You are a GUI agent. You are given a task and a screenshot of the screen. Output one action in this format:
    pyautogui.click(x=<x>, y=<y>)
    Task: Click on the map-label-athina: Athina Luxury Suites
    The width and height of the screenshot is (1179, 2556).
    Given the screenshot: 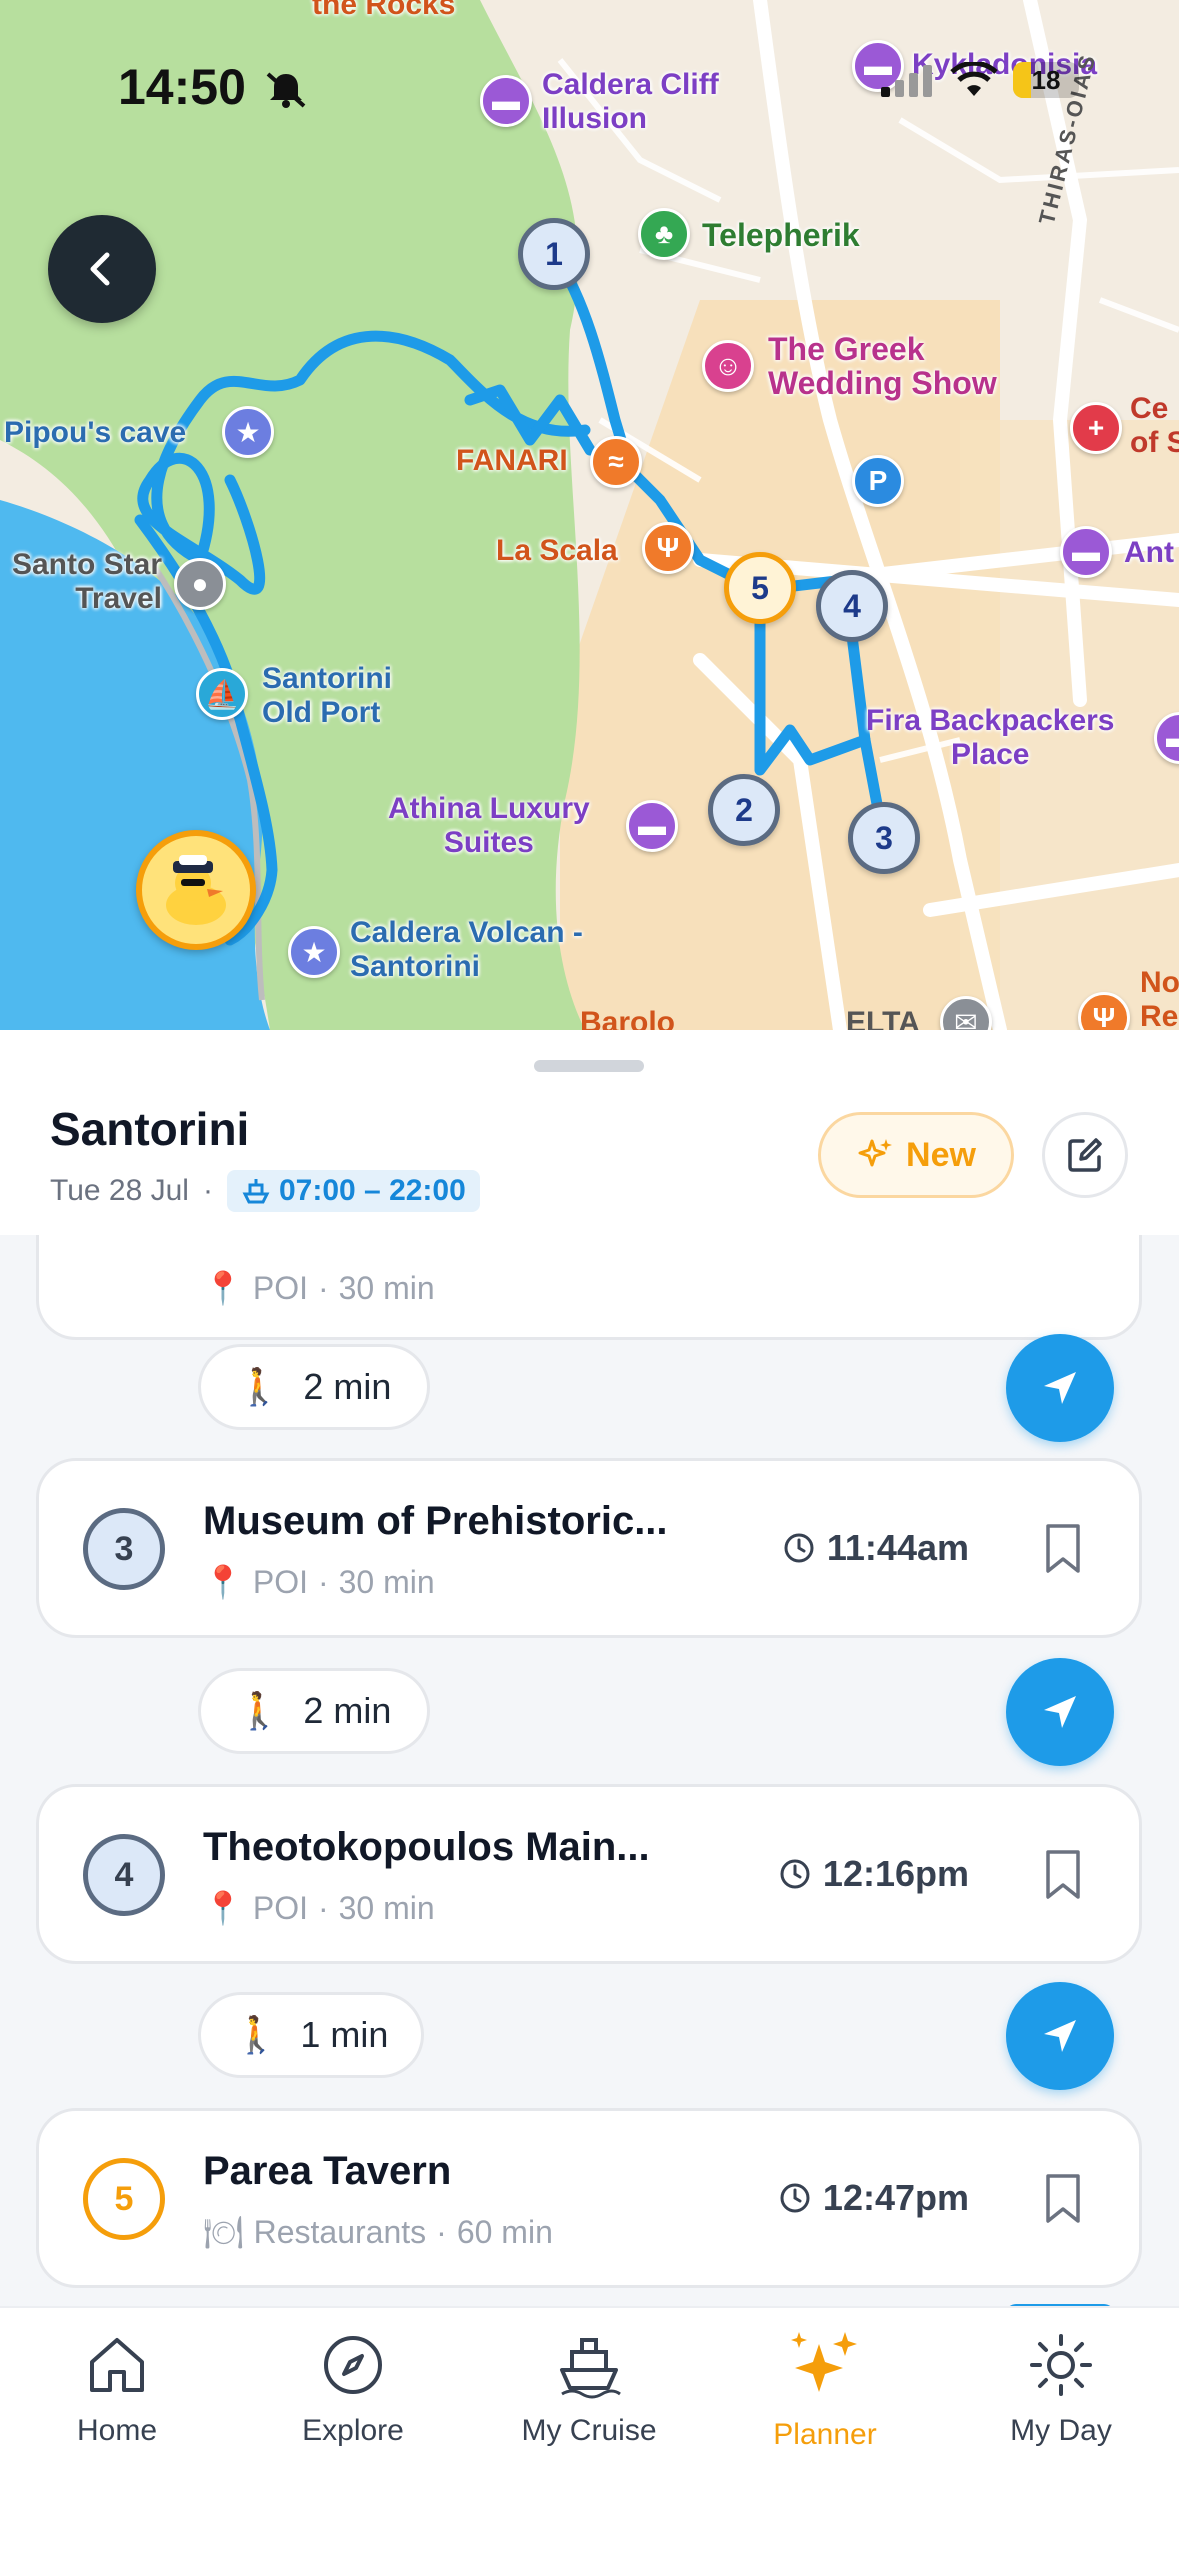 What is the action you would take?
    pyautogui.click(x=489, y=826)
    